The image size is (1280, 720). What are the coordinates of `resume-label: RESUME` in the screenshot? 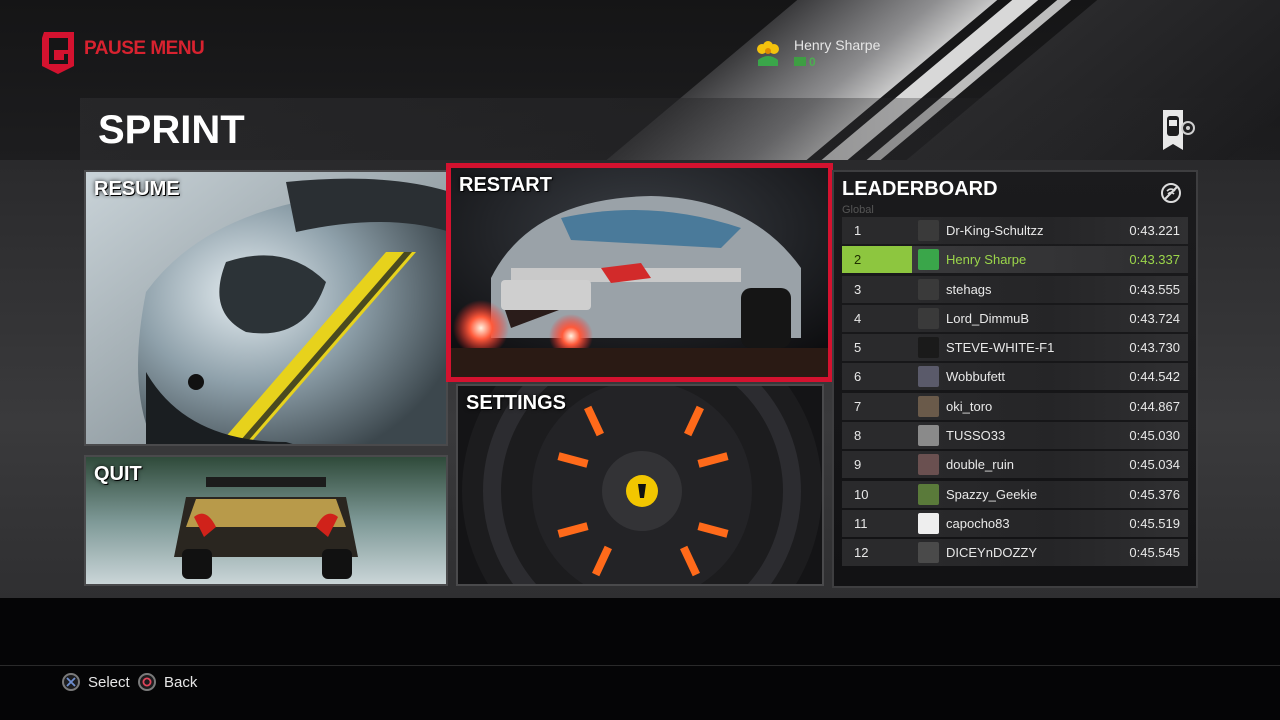 It's located at (137, 189).